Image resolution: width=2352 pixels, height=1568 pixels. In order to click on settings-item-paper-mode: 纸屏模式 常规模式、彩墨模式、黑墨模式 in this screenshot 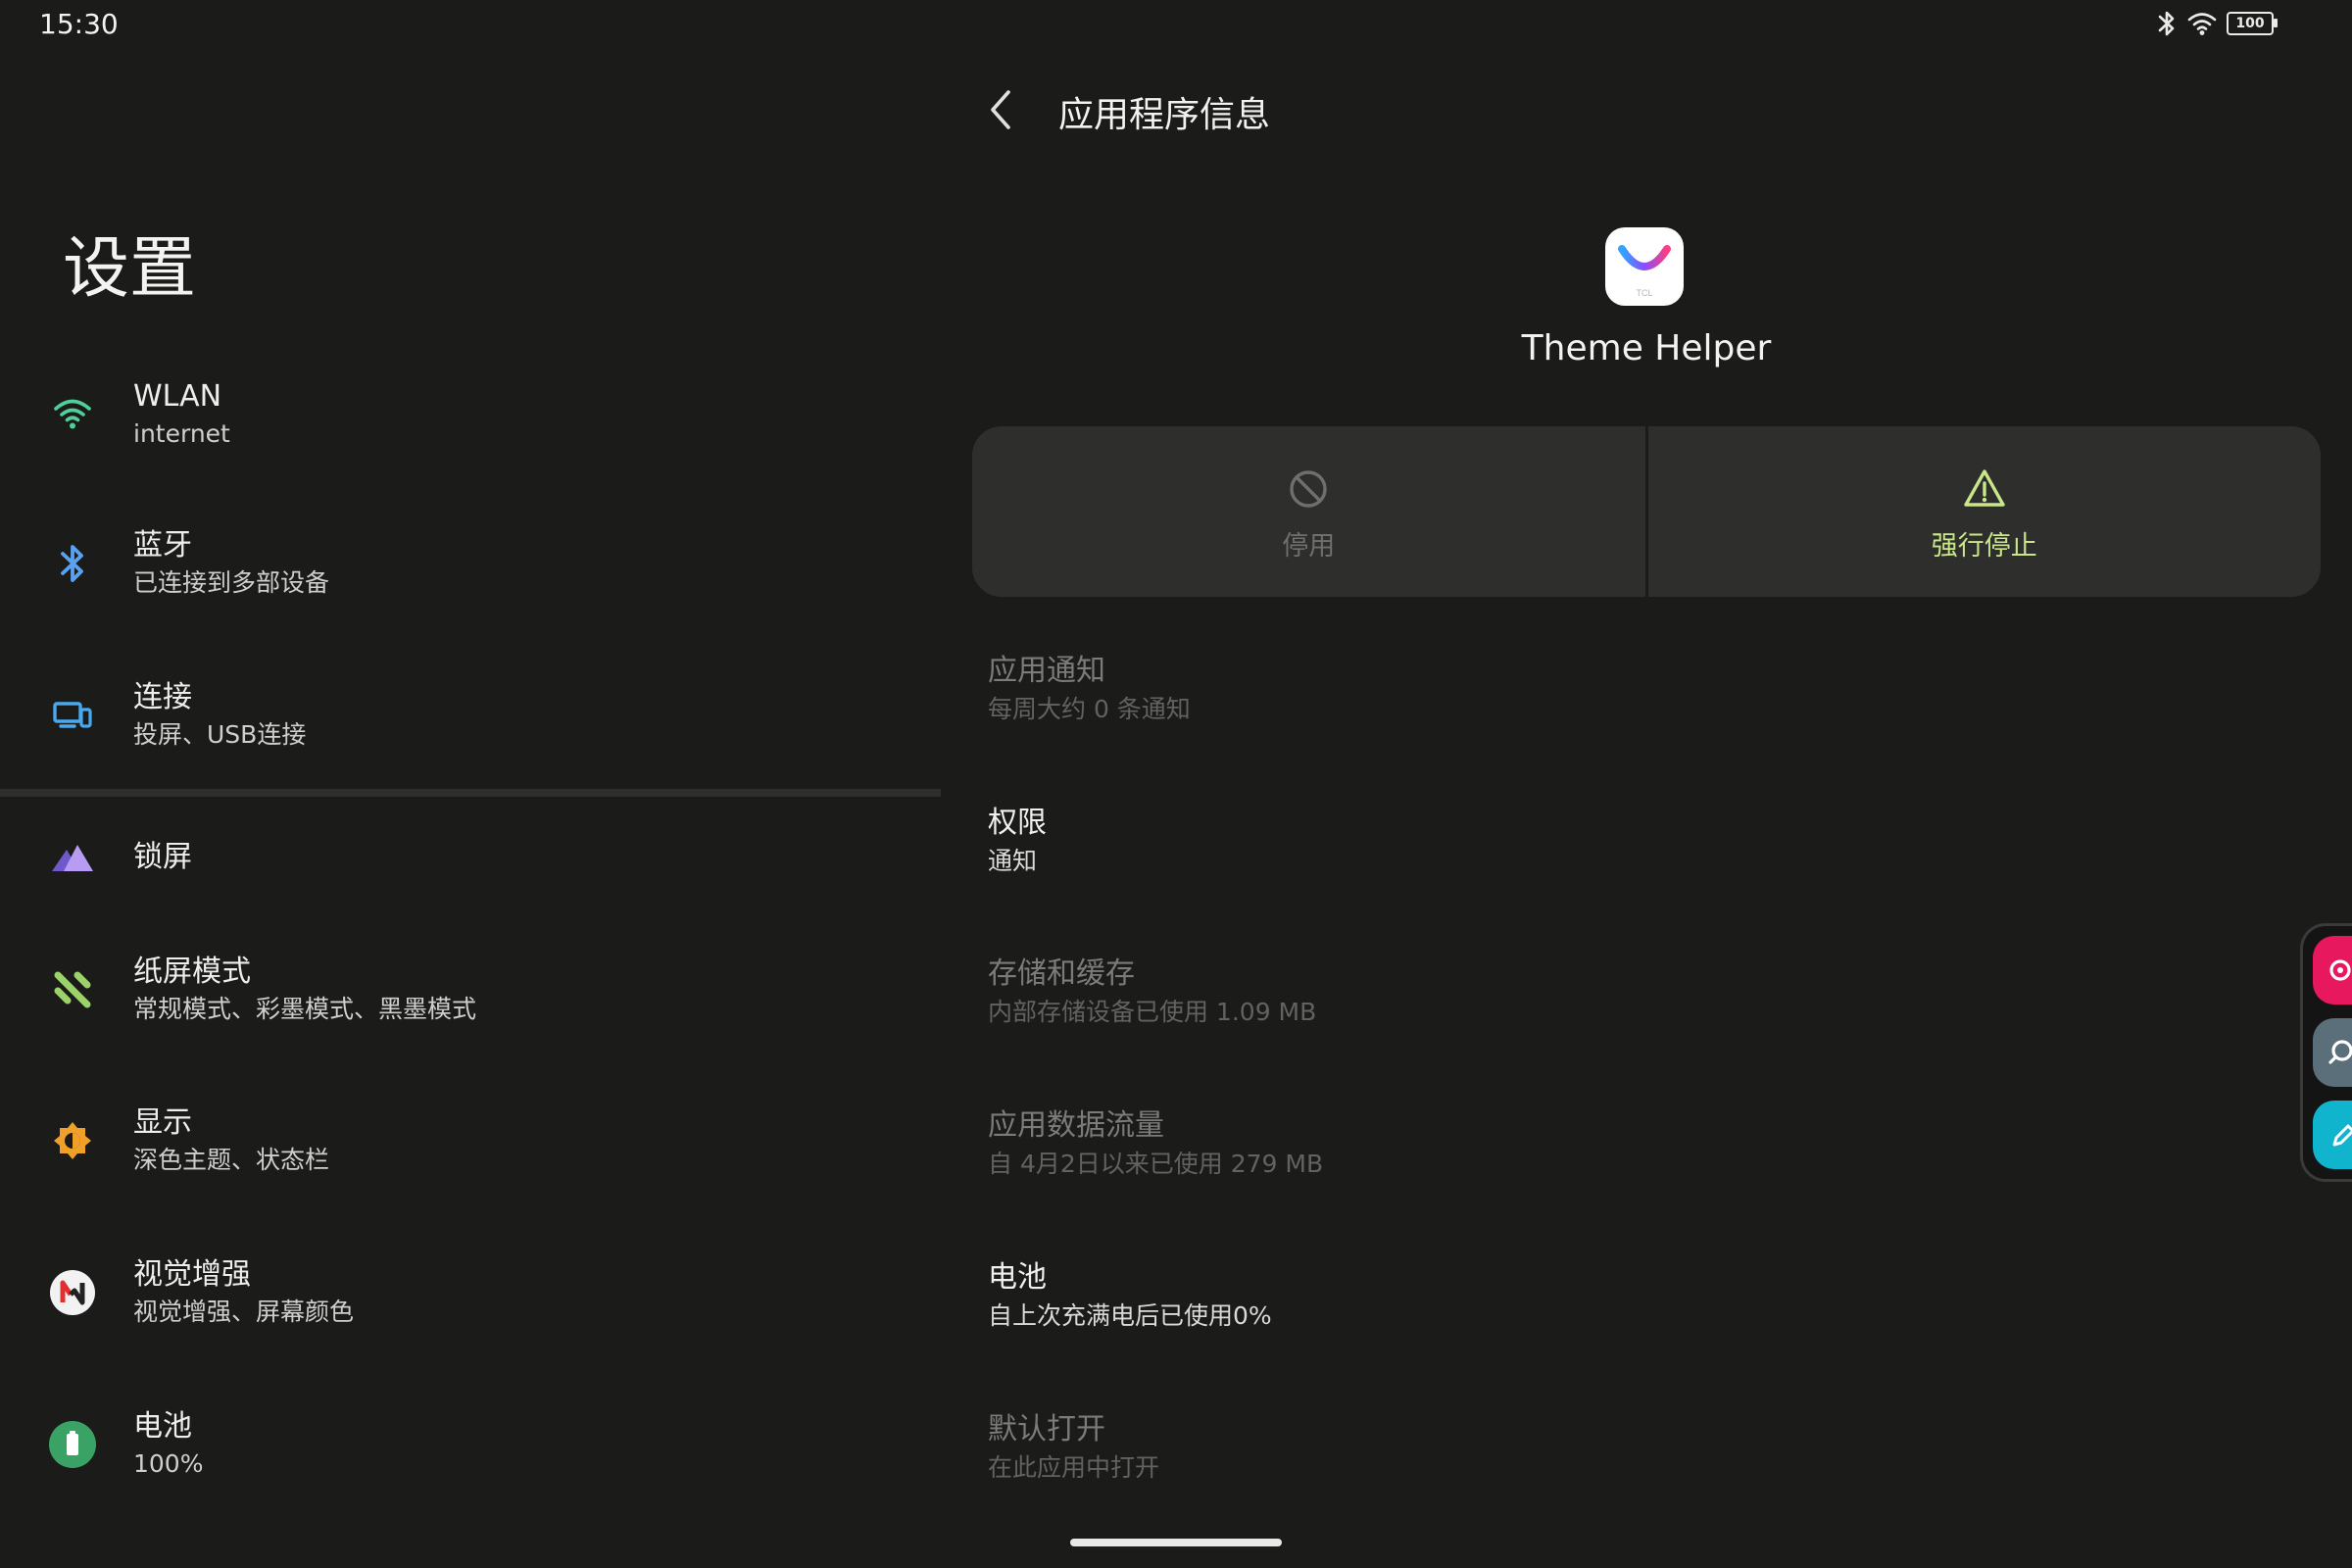, I will do `click(470, 989)`.